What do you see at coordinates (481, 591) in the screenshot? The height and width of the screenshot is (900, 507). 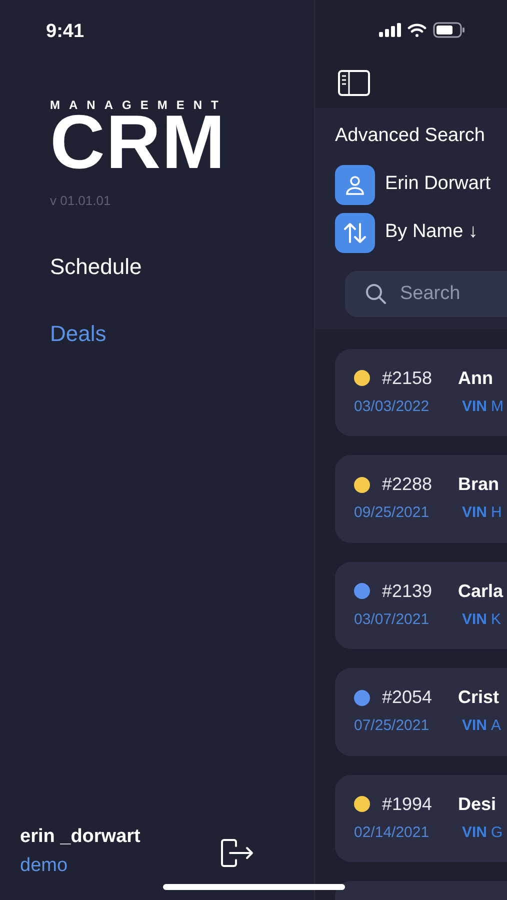 I see `customer-name: Carla` at bounding box center [481, 591].